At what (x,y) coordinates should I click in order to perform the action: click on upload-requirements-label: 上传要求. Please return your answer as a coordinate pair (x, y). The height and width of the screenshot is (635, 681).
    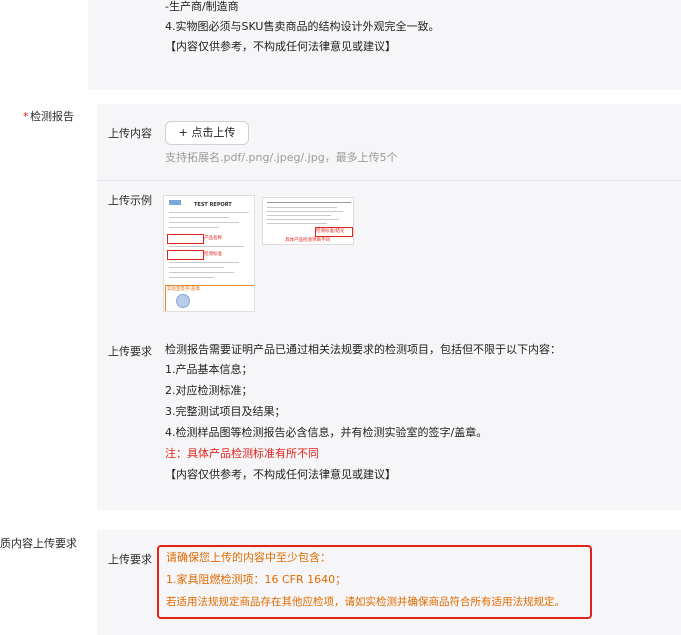
    Looking at the image, I should click on (130, 351).